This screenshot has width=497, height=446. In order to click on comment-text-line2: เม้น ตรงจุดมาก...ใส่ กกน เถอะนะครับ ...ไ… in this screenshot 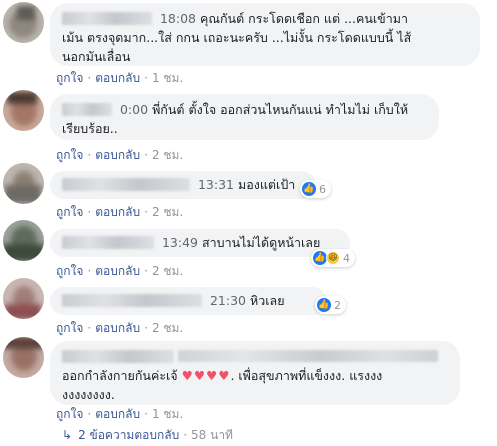, I will do `click(237, 37)`.